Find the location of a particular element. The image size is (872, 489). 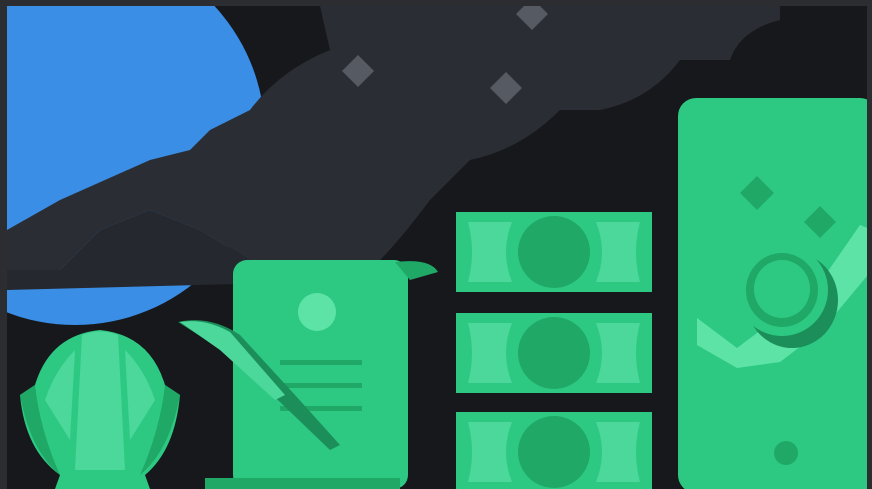

document-scroll is located at coordinates (321, 374).